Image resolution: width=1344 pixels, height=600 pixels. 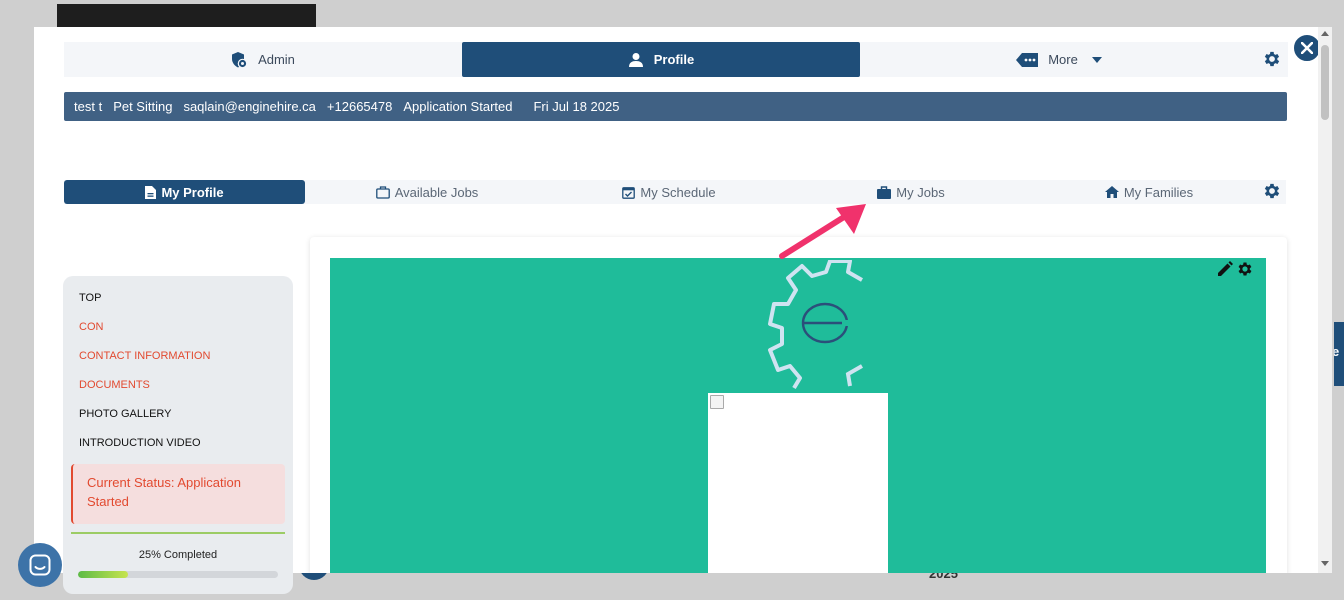 I want to click on tab-profile: Profile, so click(x=661, y=59).